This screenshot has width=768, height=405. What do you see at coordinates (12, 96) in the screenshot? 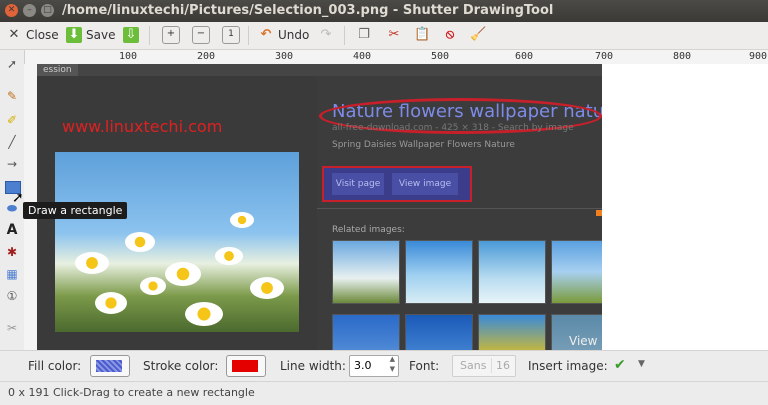
I see `pencil-icon: ✎` at bounding box center [12, 96].